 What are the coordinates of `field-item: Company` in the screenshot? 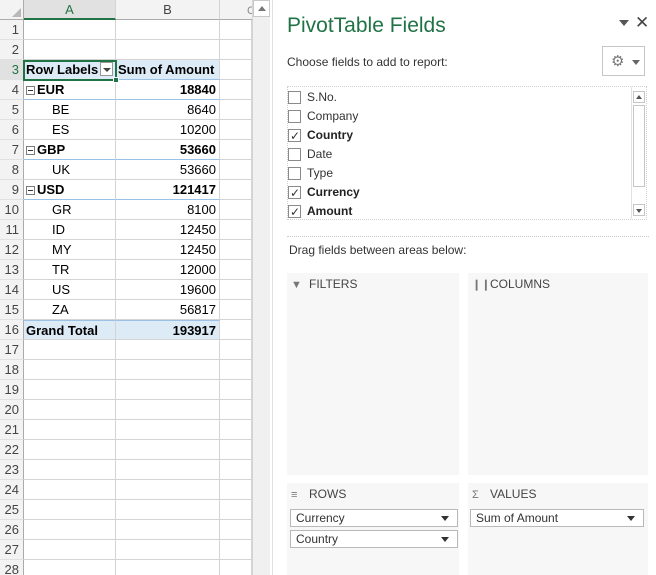 It's located at (458, 116).